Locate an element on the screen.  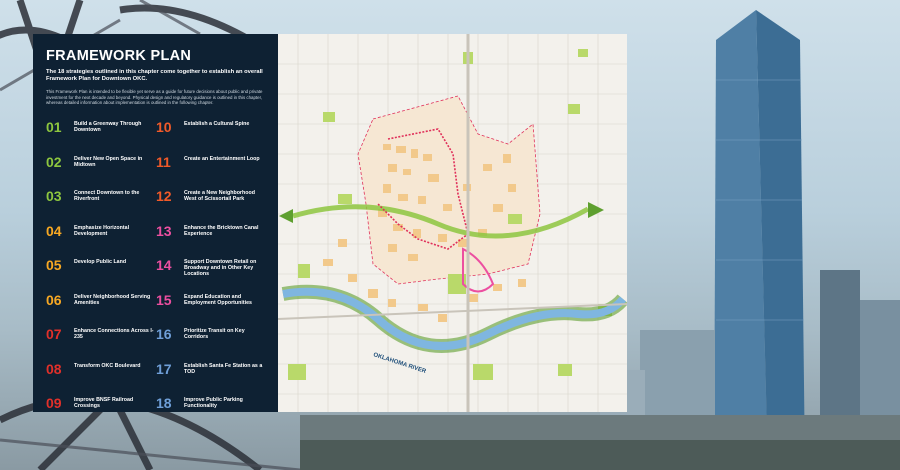
strategy-label: Improve BNSF Railroad Crossings is located at coordinates (104, 403).